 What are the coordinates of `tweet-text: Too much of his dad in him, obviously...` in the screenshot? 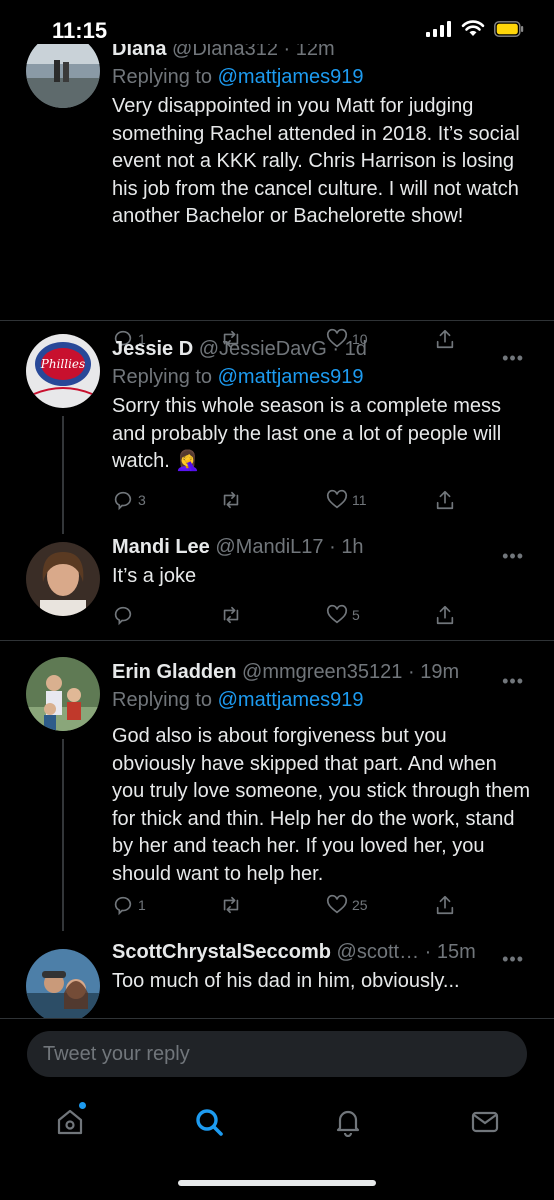 It's located at (286, 981).